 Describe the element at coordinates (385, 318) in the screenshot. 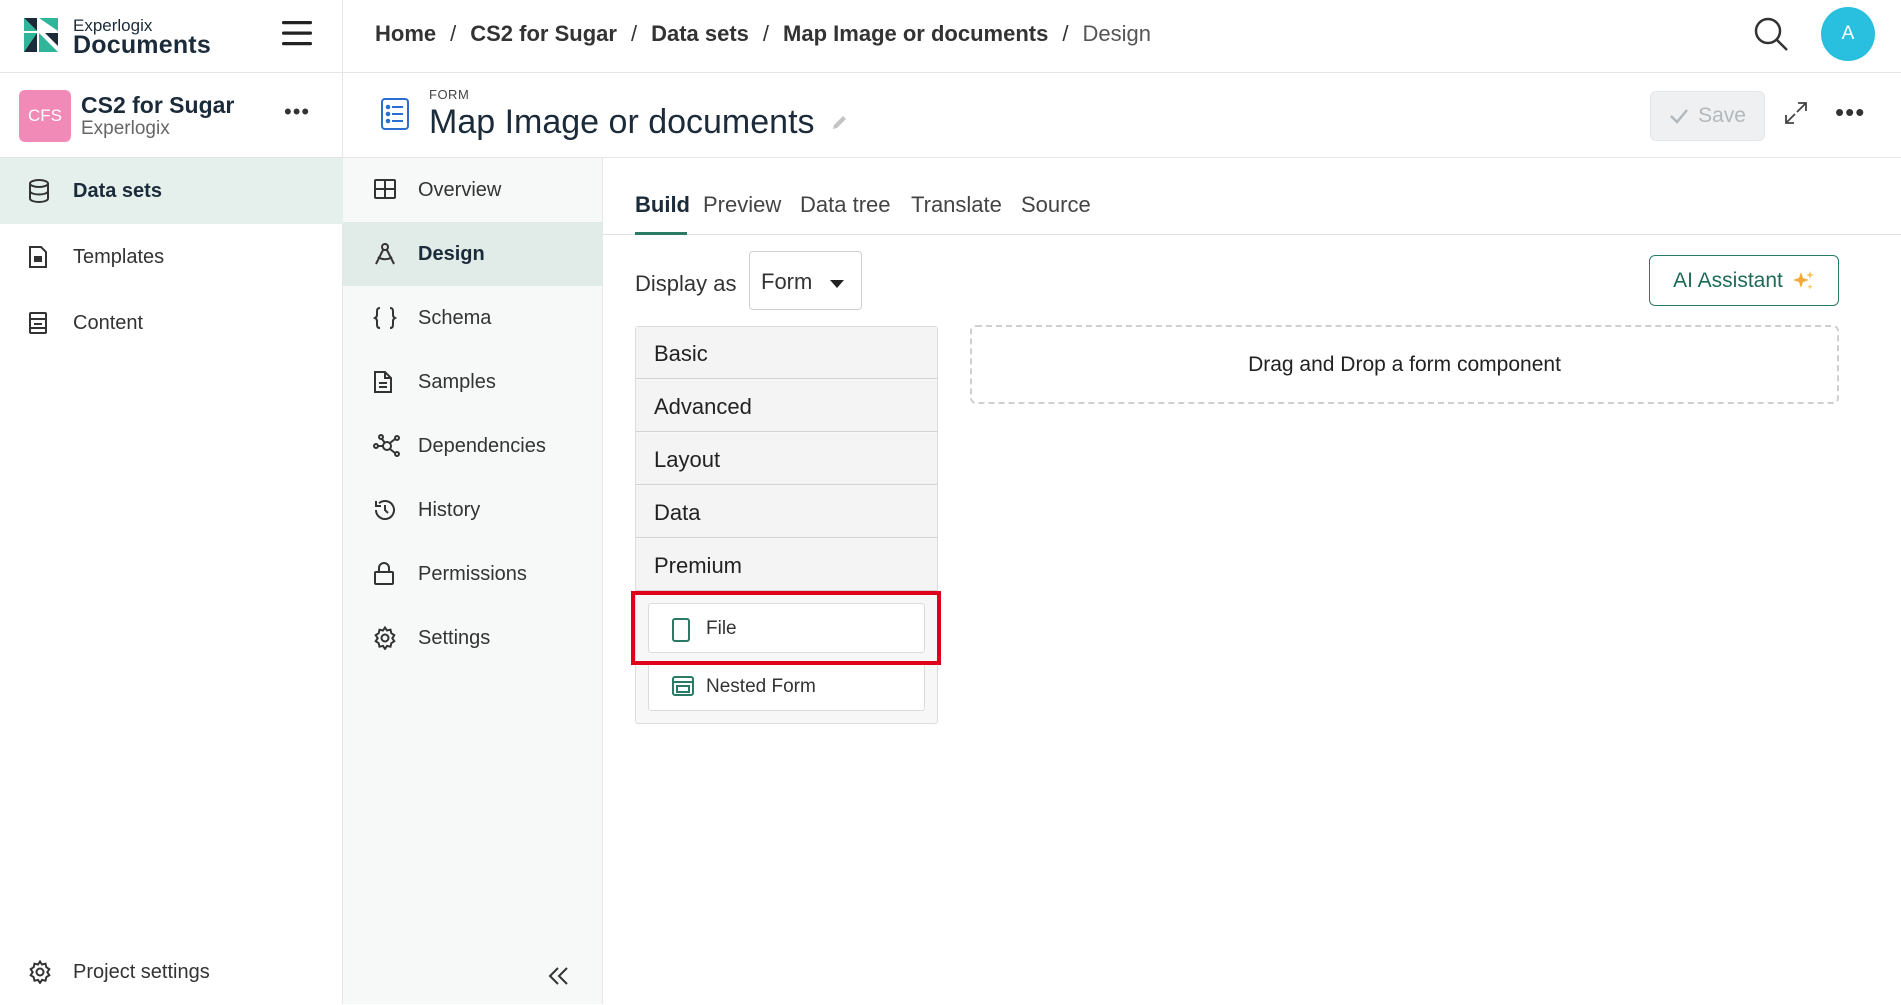

I see `braces-icon` at that location.